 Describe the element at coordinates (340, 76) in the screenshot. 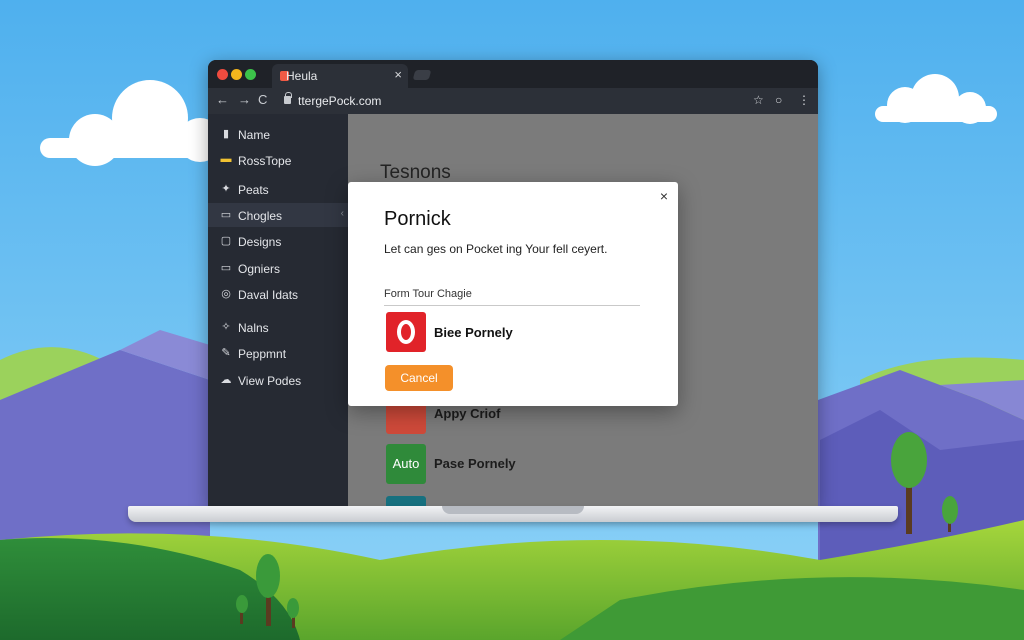

I see `browser-tab: Heula ×` at that location.